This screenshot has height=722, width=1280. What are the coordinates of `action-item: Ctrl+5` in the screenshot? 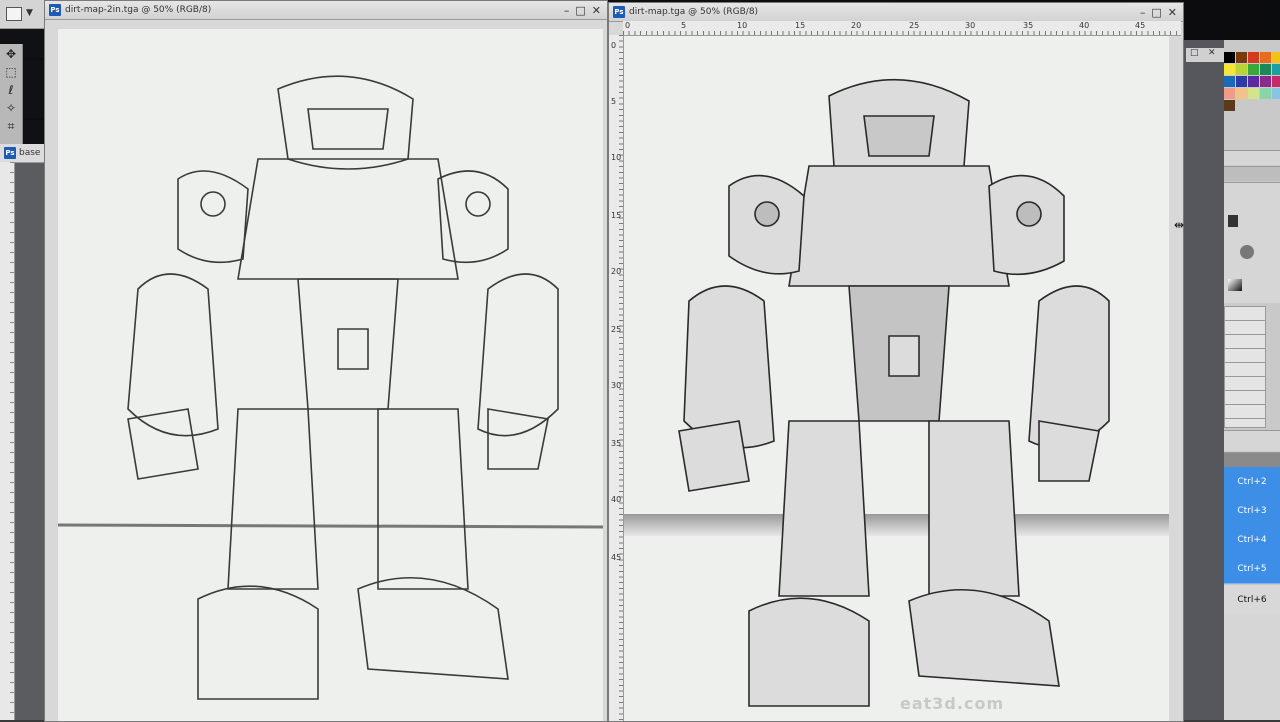 It's located at (1252, 569).